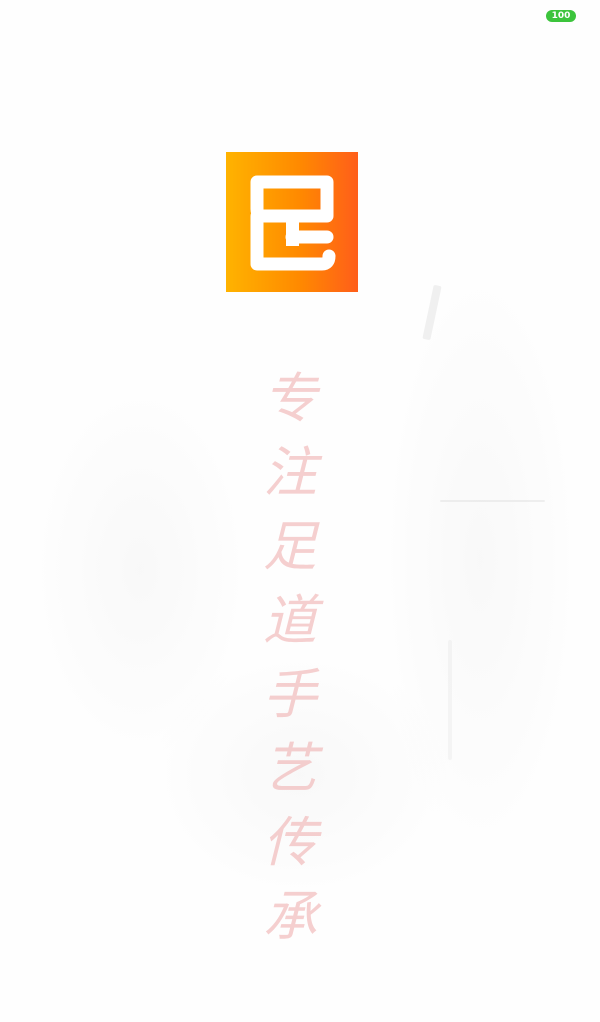 Image resolution: width=600 pixels, height=1022 pixels. What do you see at coordinates (290, 768) in the screenshot?
I see `slogan-char: 艺` at bounding box center [290, 768].